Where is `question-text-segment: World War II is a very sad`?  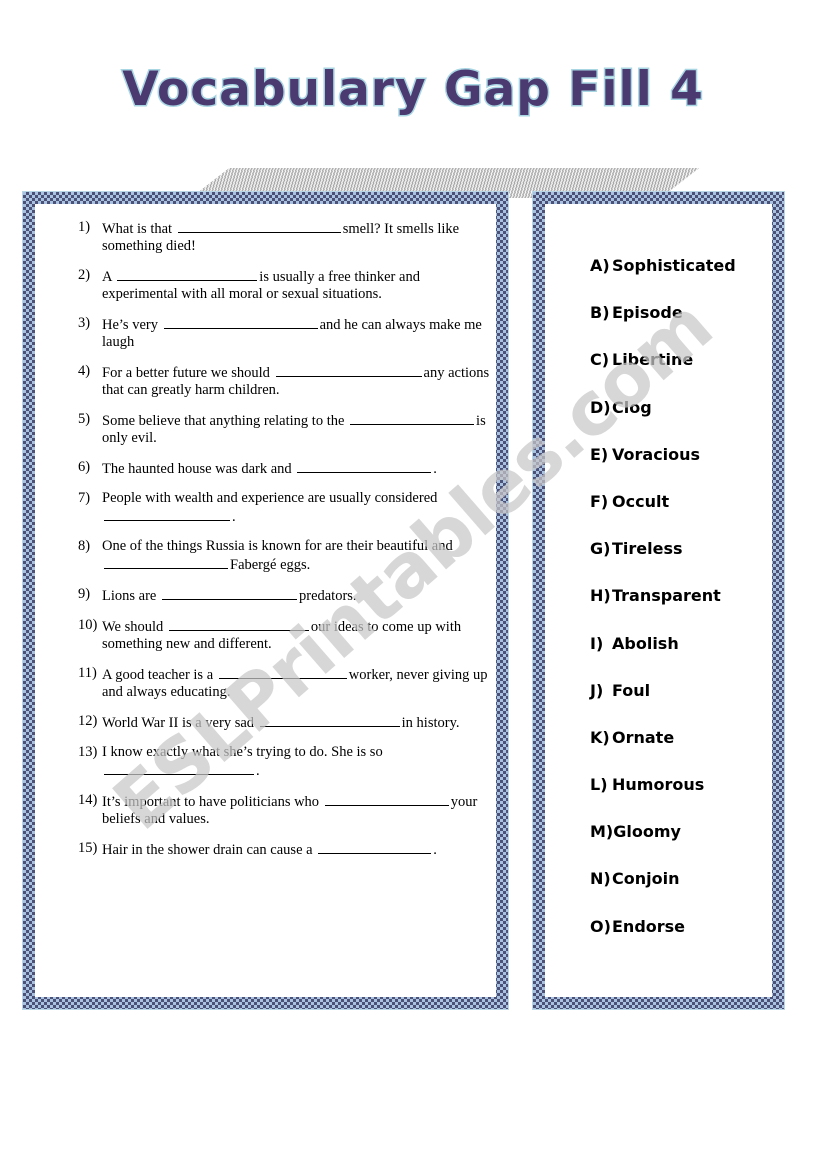
question-text-segment: World War II is a very sad is located at coordinates (178, 723).